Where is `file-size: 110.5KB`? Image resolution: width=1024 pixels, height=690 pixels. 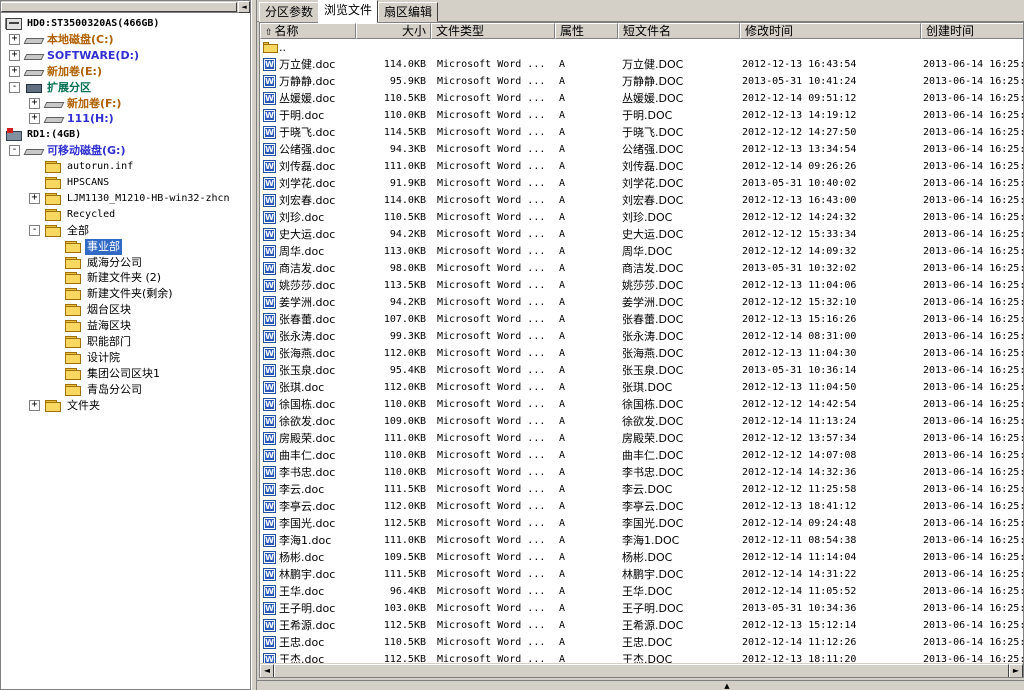 file-size: 110.5KB is located at coordinates (404, 98).